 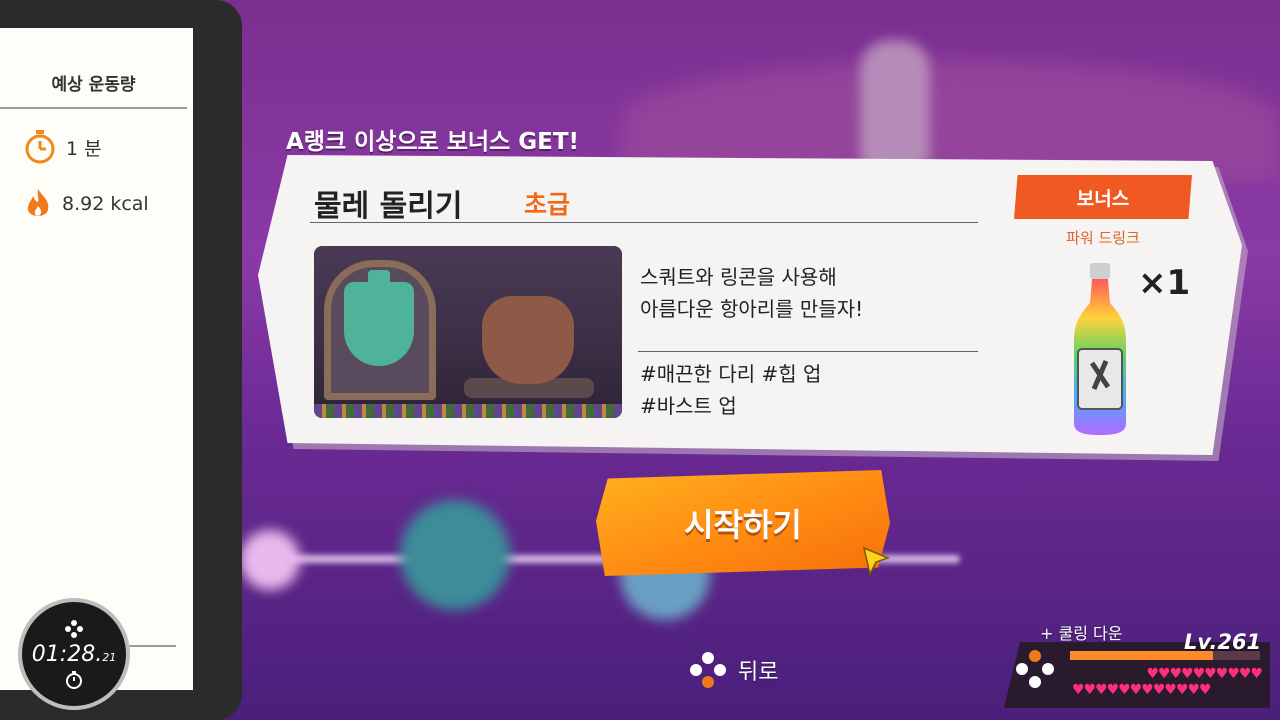 What do you see at coordinates (1141, 655) in the screenshot?
I see `experience-bar-fill` at bounding box center [1141, 655].